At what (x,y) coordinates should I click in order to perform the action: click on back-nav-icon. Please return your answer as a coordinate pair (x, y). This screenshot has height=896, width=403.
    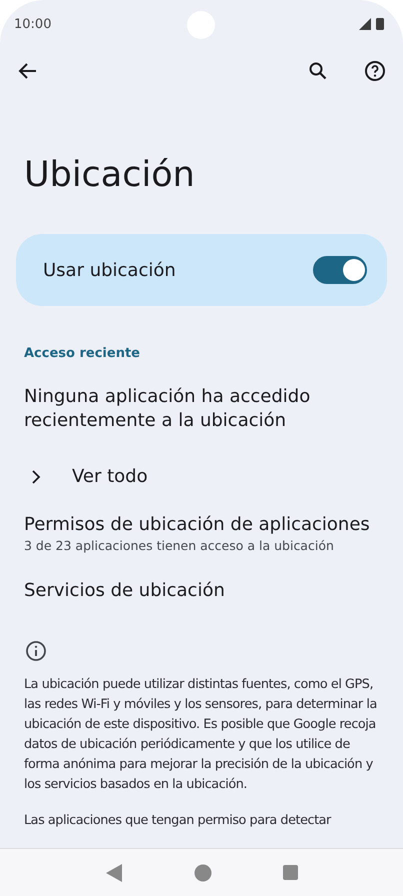
    Looking at the image, I should click on (114, 872).